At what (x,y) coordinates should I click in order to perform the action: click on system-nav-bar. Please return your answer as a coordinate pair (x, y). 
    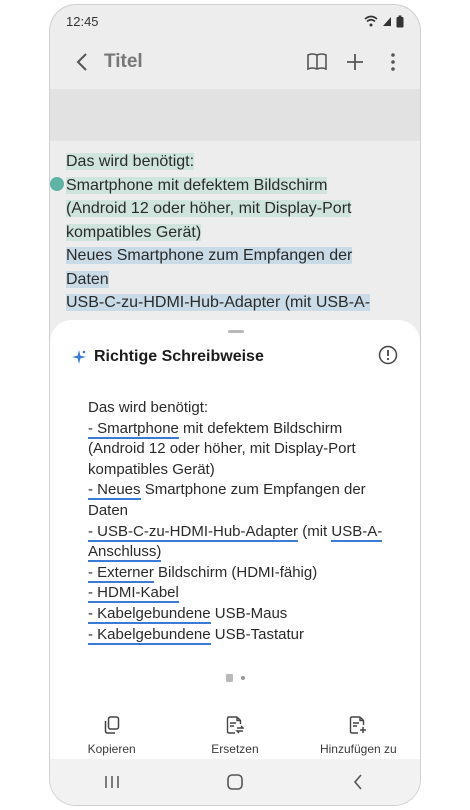
    Looking at the image, I should click on (235, 782).